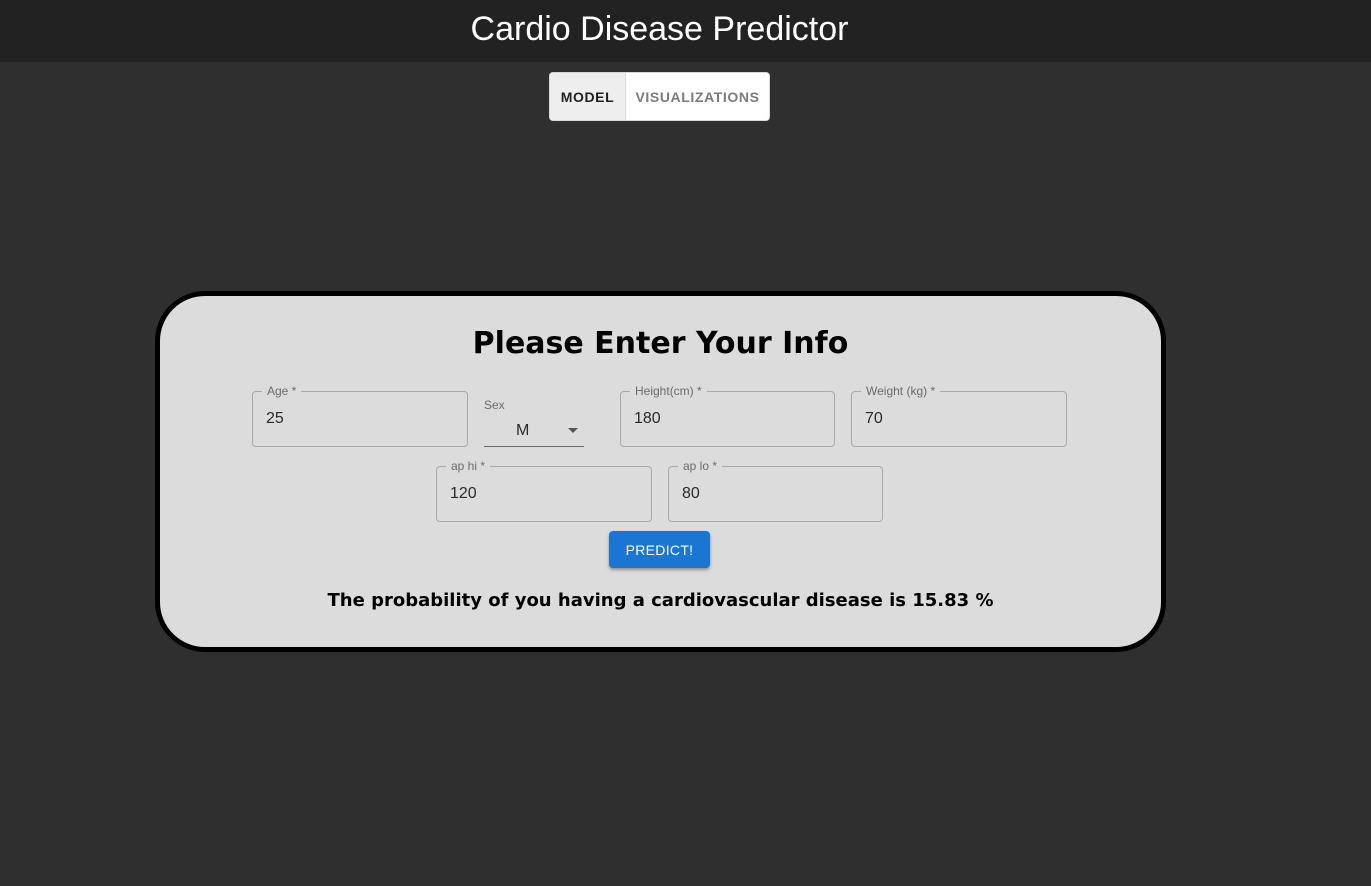  I want to click on ap-lo-label: ap lo *, so click(700, 466).